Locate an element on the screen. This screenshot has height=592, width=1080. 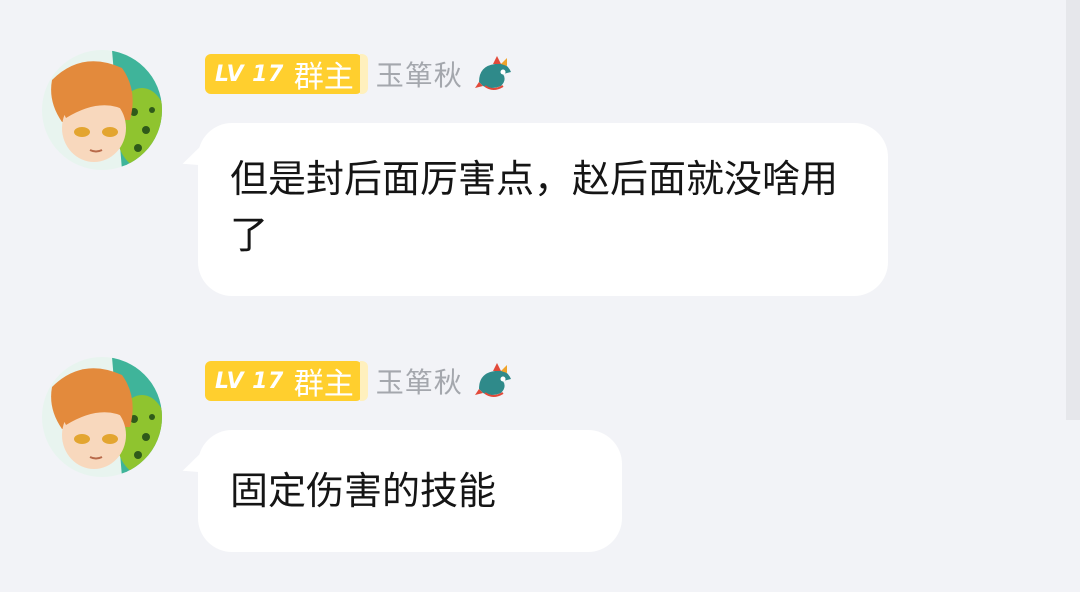
scrollbar is located at coordinates (1073, 210).